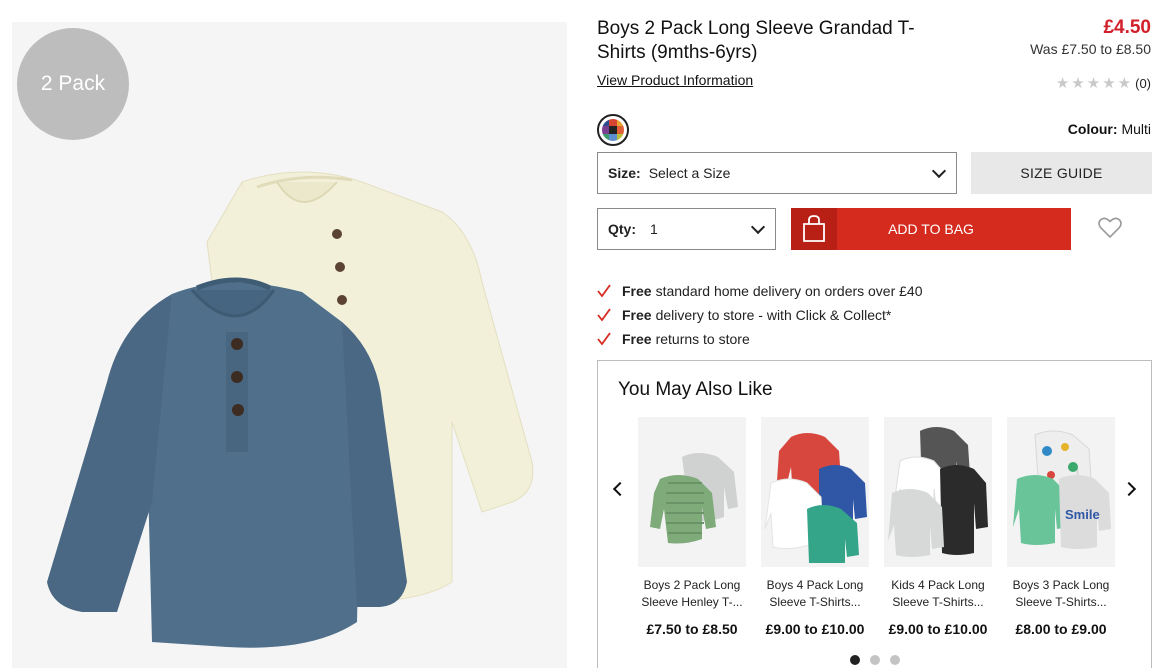 The image size is (1165, 668). What do you see at coordinates (1110, 230) in the screenshot?
I see `heart-icon` at bounding box center [1110, 230].